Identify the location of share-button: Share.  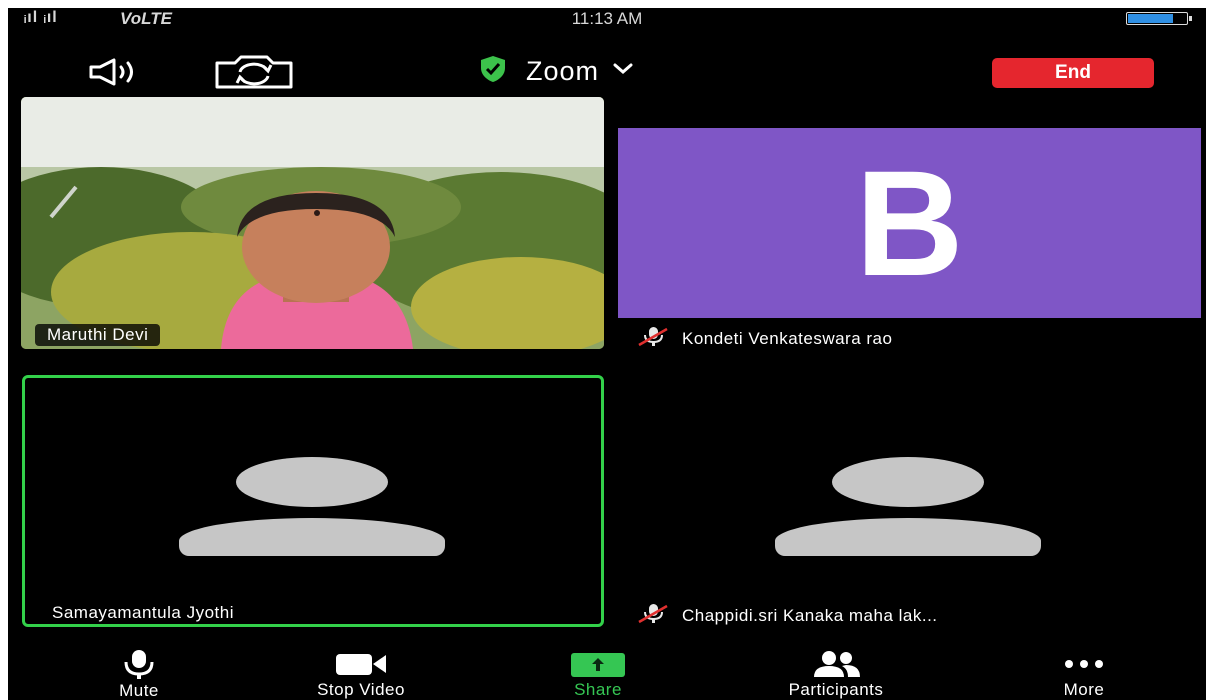
(598, 674).